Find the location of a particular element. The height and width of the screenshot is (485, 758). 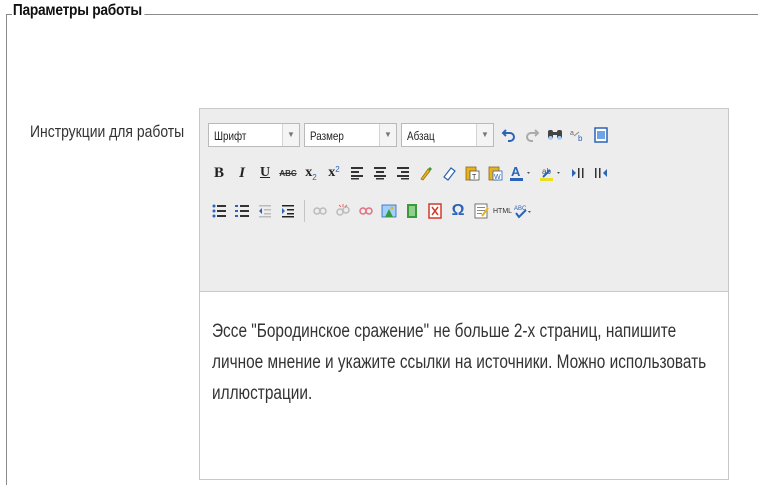

indent-icon is located at coordinates (288, 211).